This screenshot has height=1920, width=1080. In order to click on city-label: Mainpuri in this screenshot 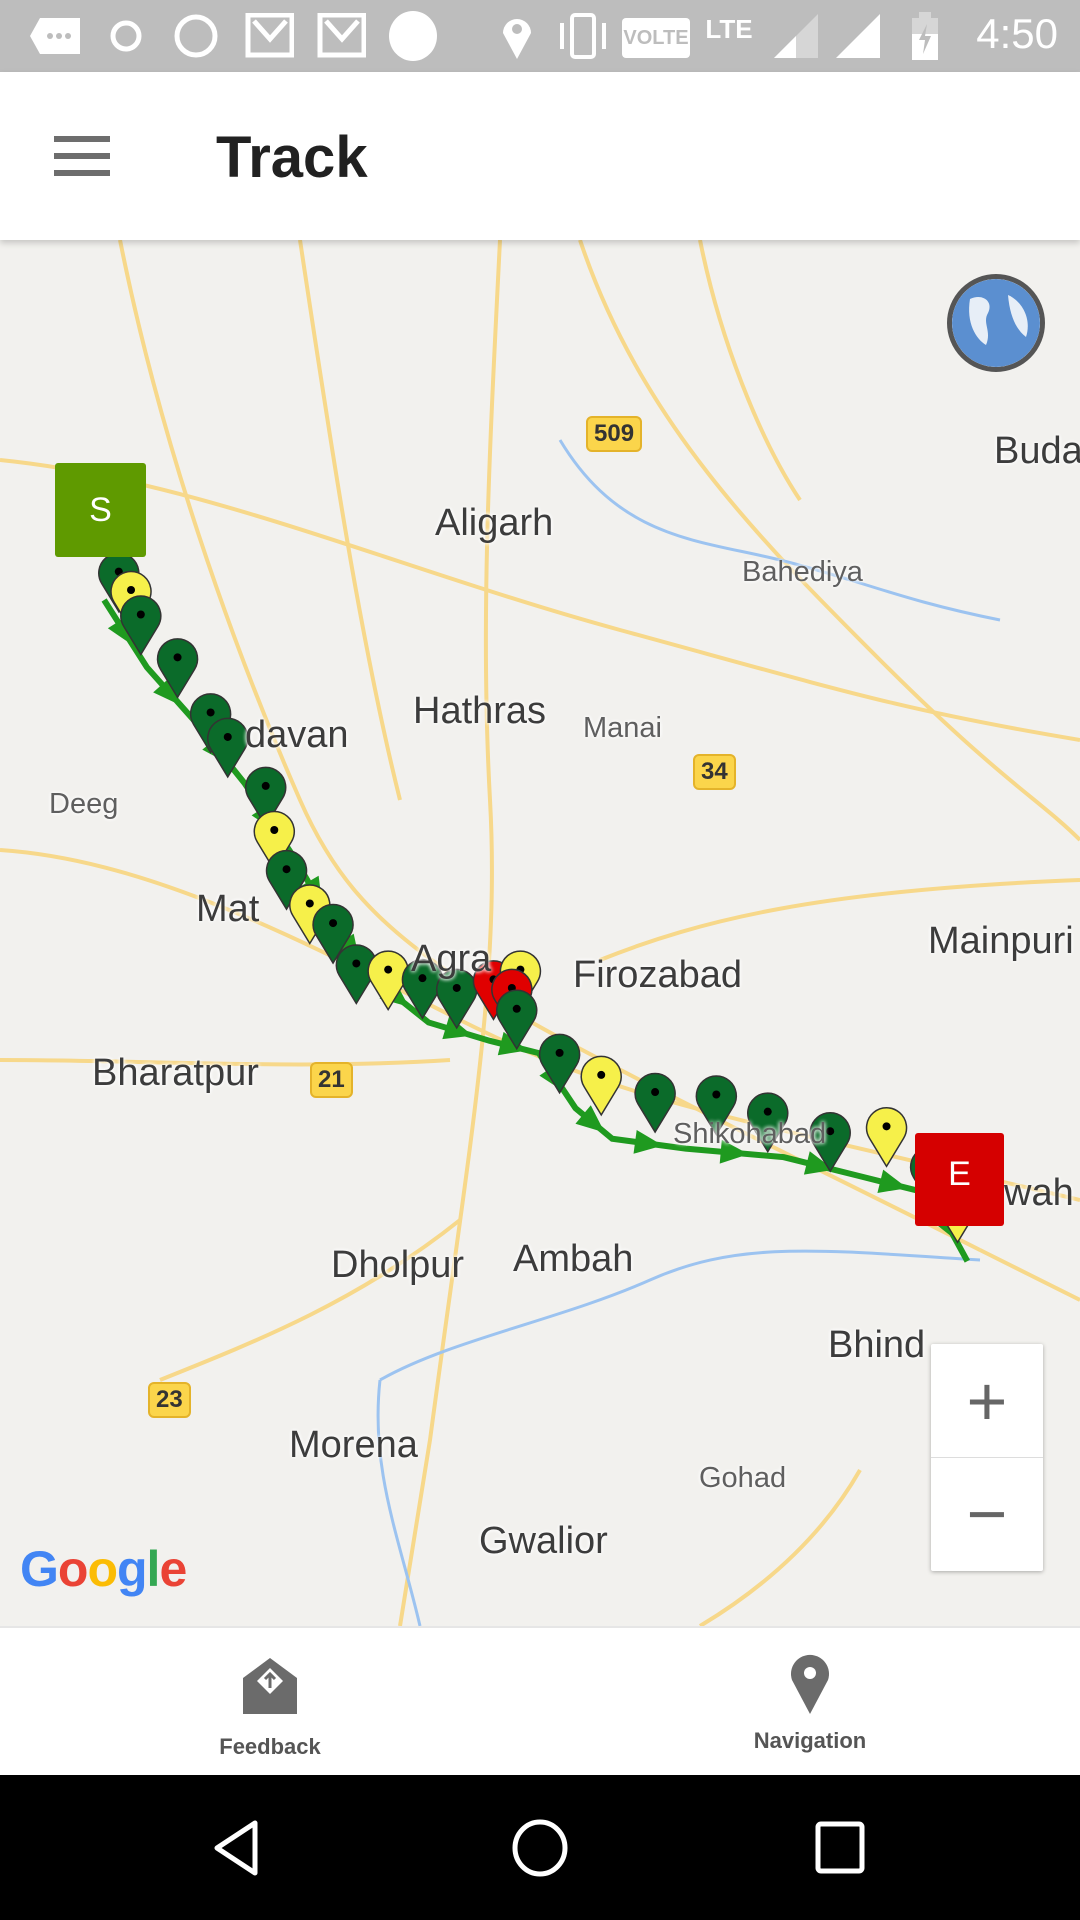, I will do `click(1001, 941)`.